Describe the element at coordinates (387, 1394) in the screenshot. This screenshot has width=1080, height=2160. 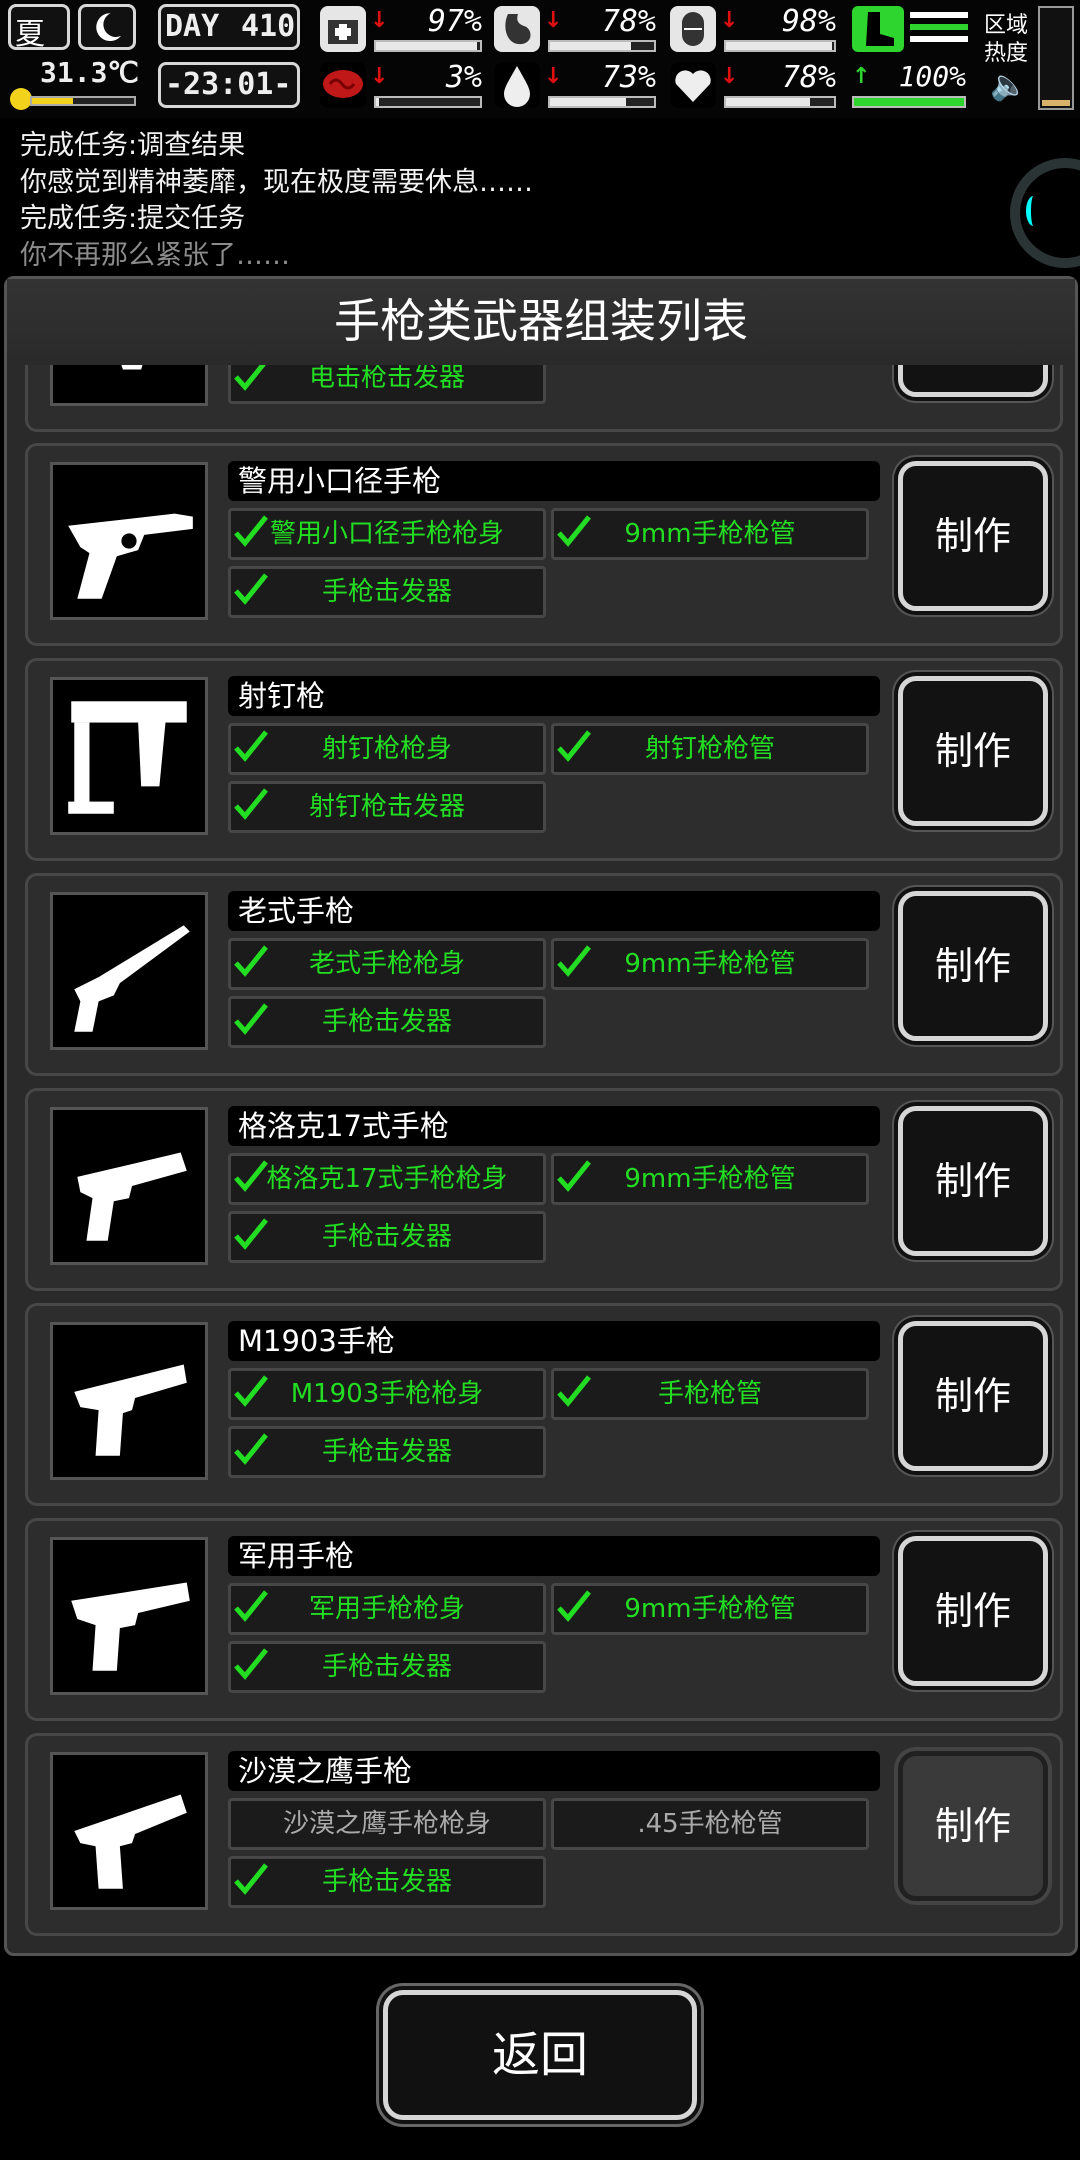
I see `part-slot: M1903手枪枪身` at that location.